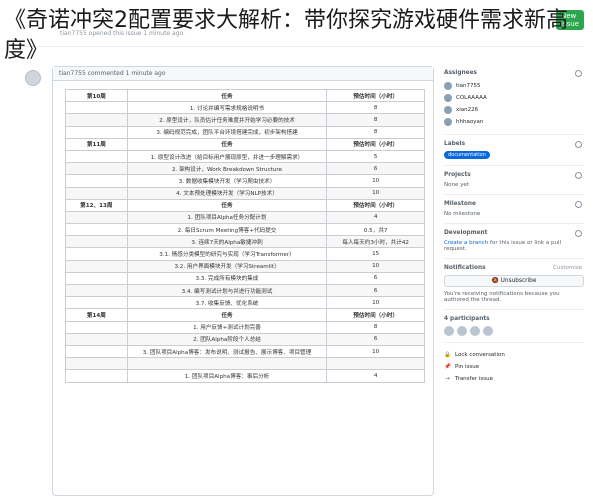 The height and width of the screenshot is (500, 593). I want to click on table-row: 2. 团队Alpha阶段个人总结 6, so click(245, 339).